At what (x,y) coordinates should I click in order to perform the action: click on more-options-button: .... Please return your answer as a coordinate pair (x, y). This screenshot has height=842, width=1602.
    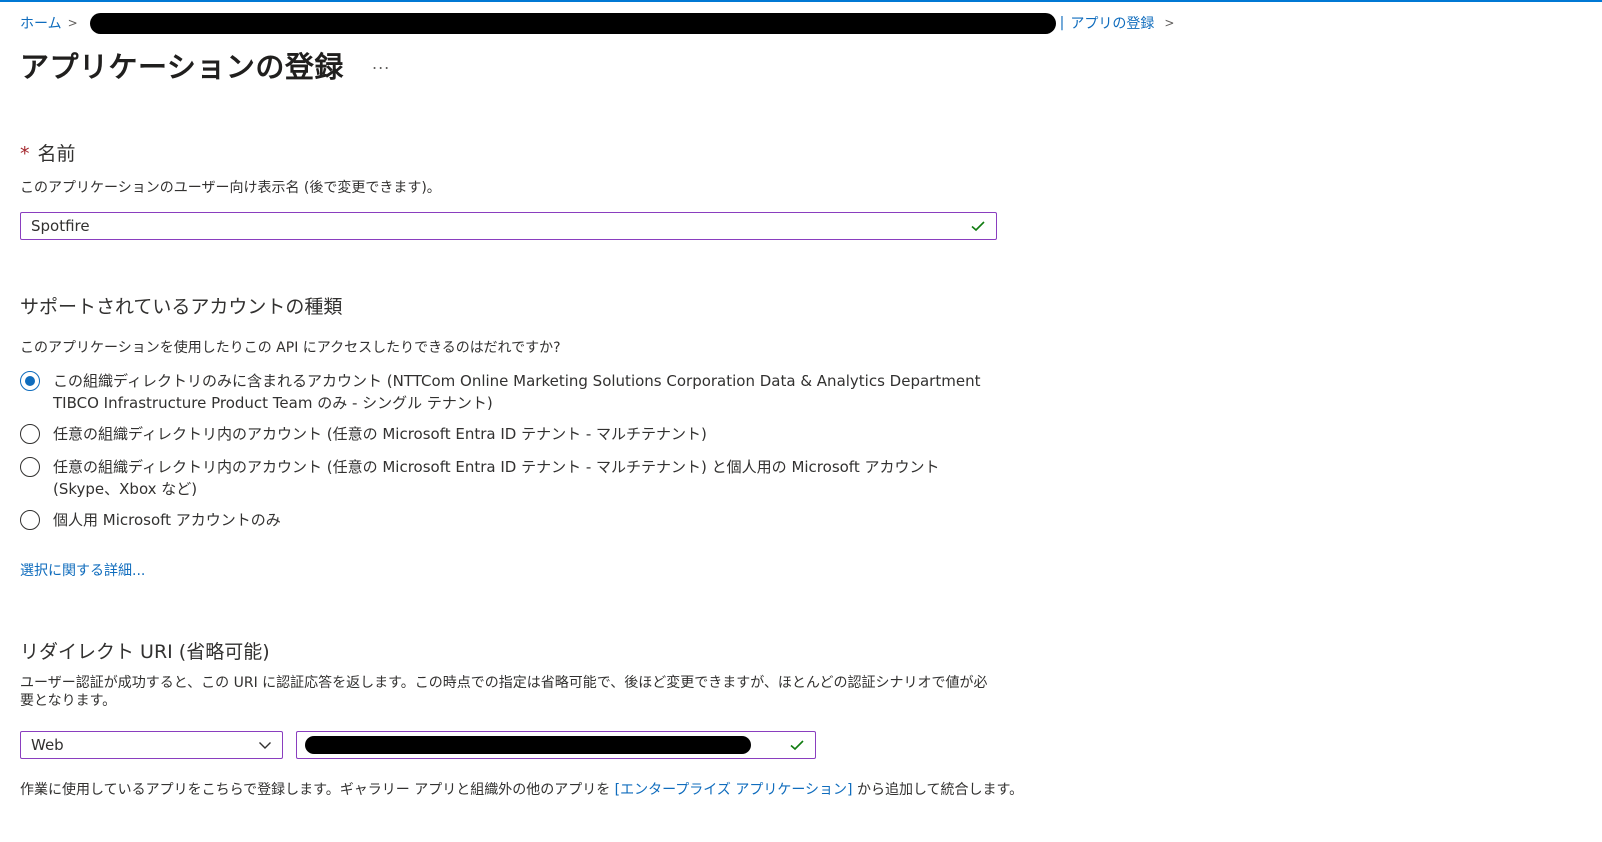
    Looking at the image, I should click on (381, 63).